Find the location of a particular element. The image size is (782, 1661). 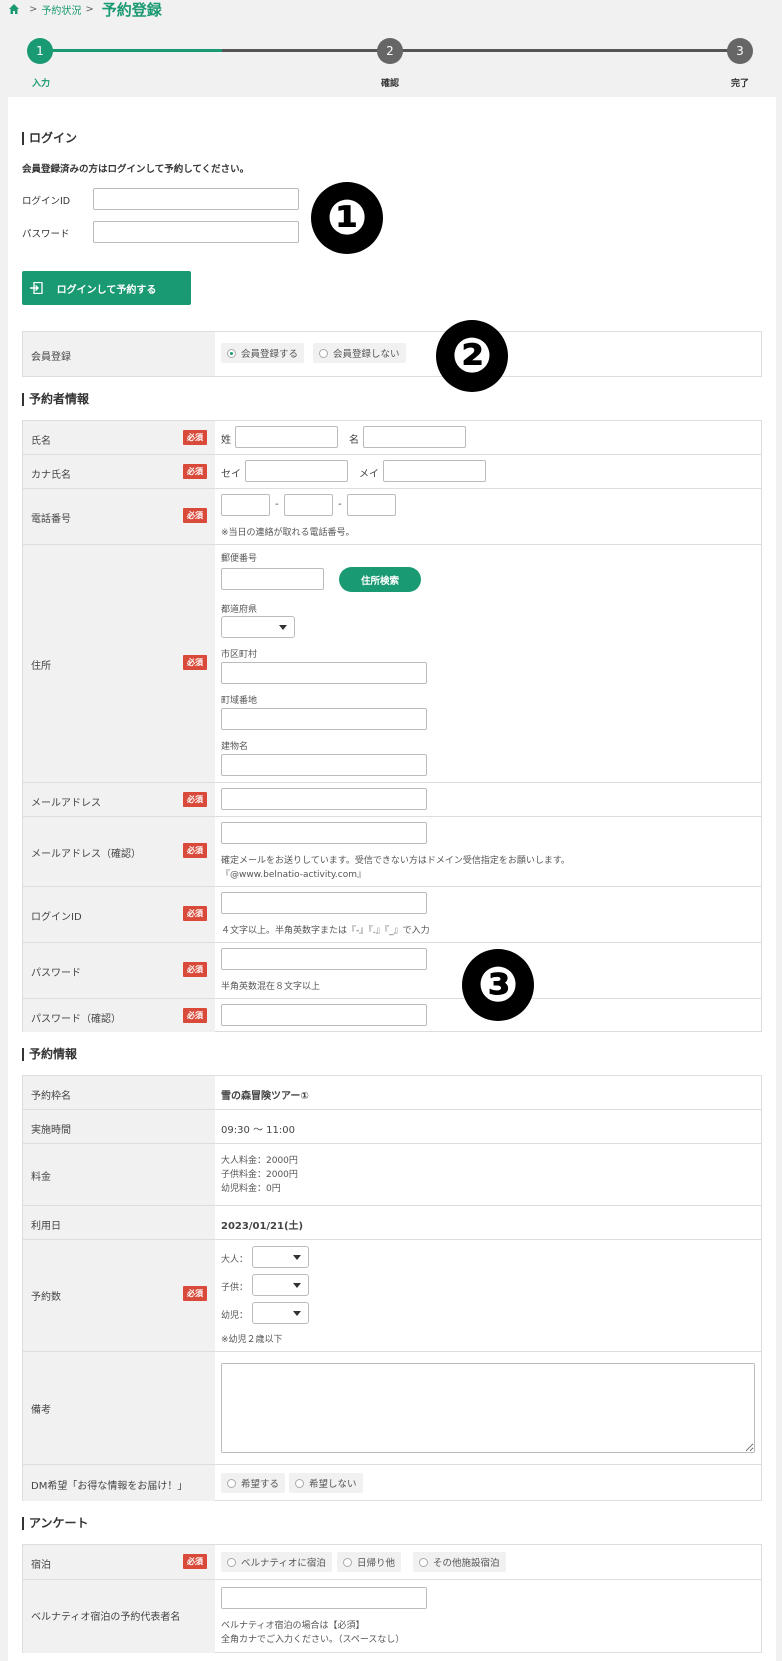

first-name-input is located at coordinates (414, 437).